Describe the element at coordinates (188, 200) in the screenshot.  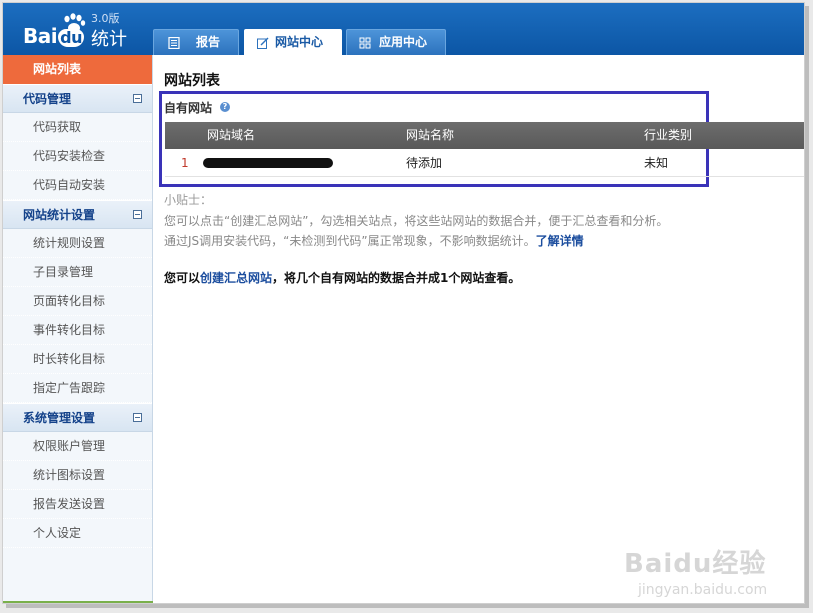
I see `tips-title: 小贴士：` at that location.